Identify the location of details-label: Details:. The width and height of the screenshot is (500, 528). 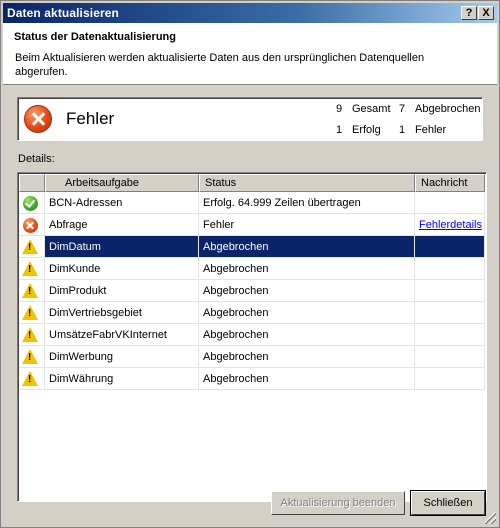
(36, 159).